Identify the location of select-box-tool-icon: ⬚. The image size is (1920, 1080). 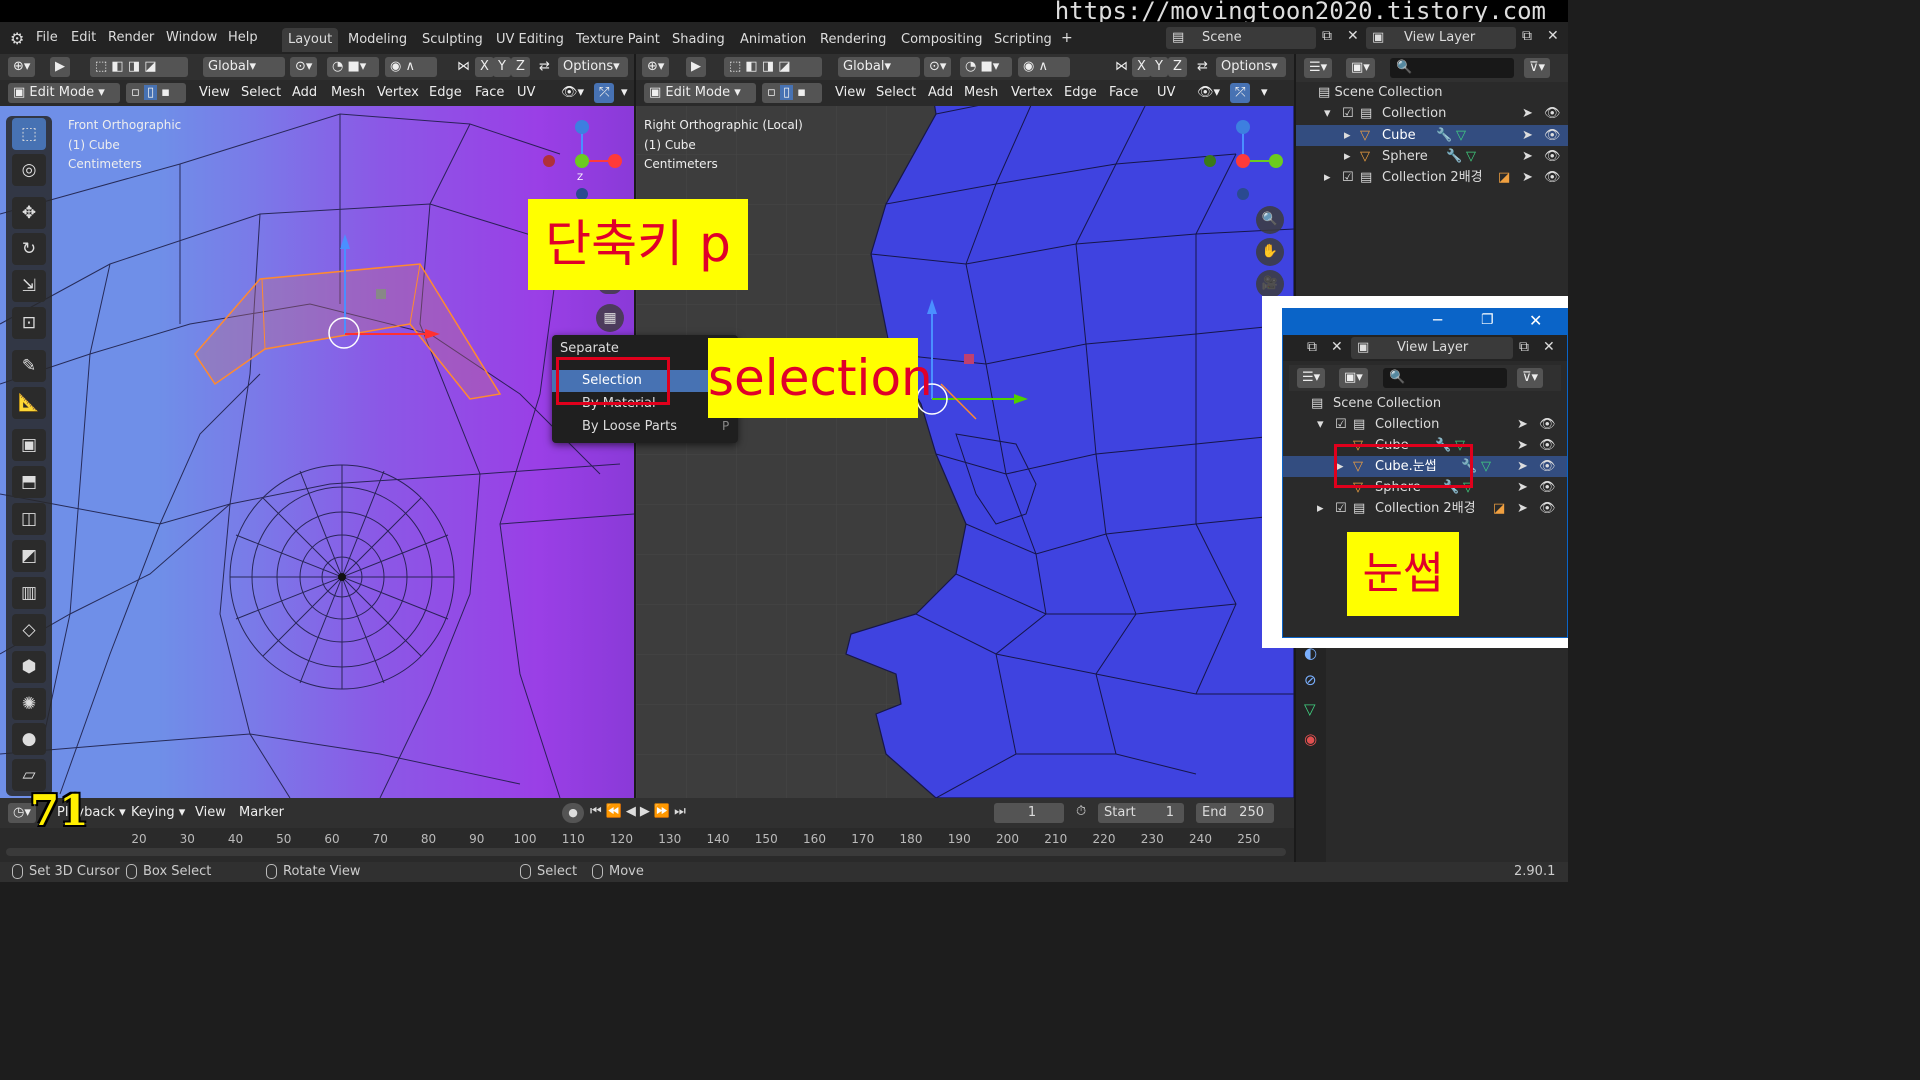
(29, 134).